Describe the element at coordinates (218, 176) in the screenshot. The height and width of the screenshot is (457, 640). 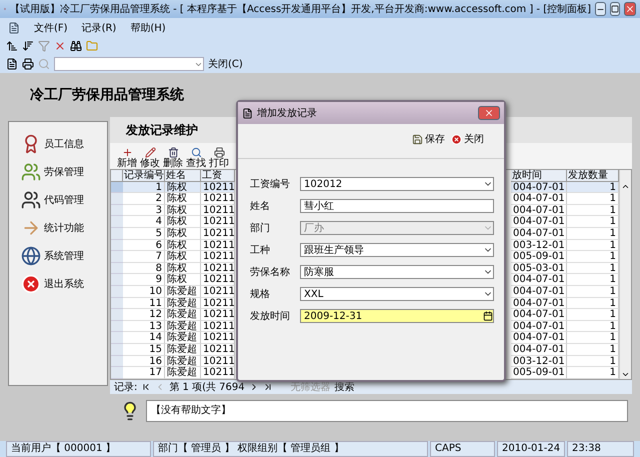
I see `column-header: 工资` at that location.